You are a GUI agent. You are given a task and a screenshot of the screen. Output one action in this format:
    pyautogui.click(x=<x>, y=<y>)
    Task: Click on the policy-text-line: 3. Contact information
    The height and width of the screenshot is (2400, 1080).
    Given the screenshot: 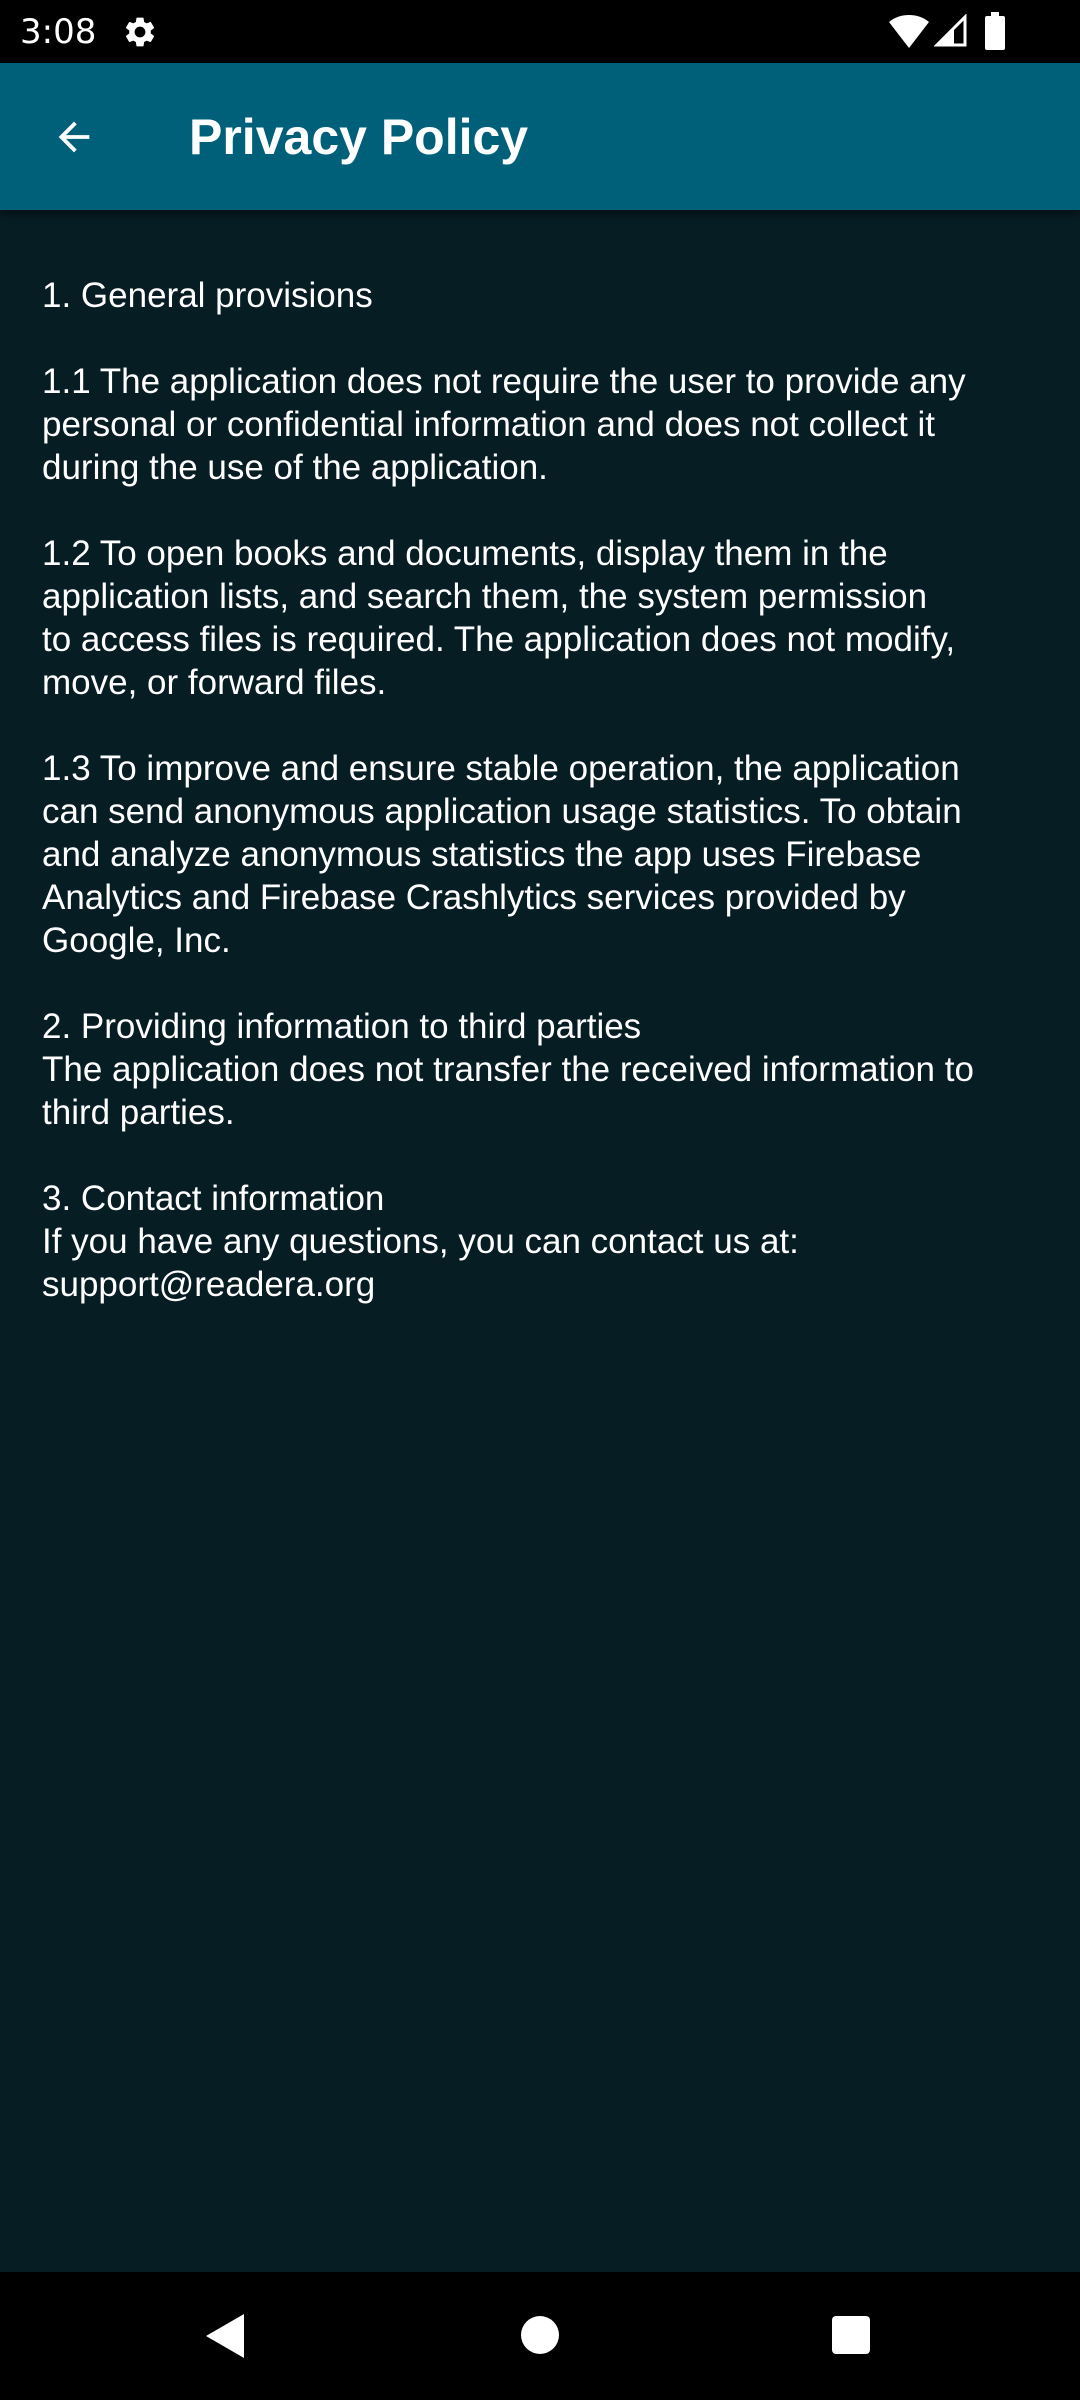 What is the action you would take?
    pyautogui.click(x=213, y=1198)
    